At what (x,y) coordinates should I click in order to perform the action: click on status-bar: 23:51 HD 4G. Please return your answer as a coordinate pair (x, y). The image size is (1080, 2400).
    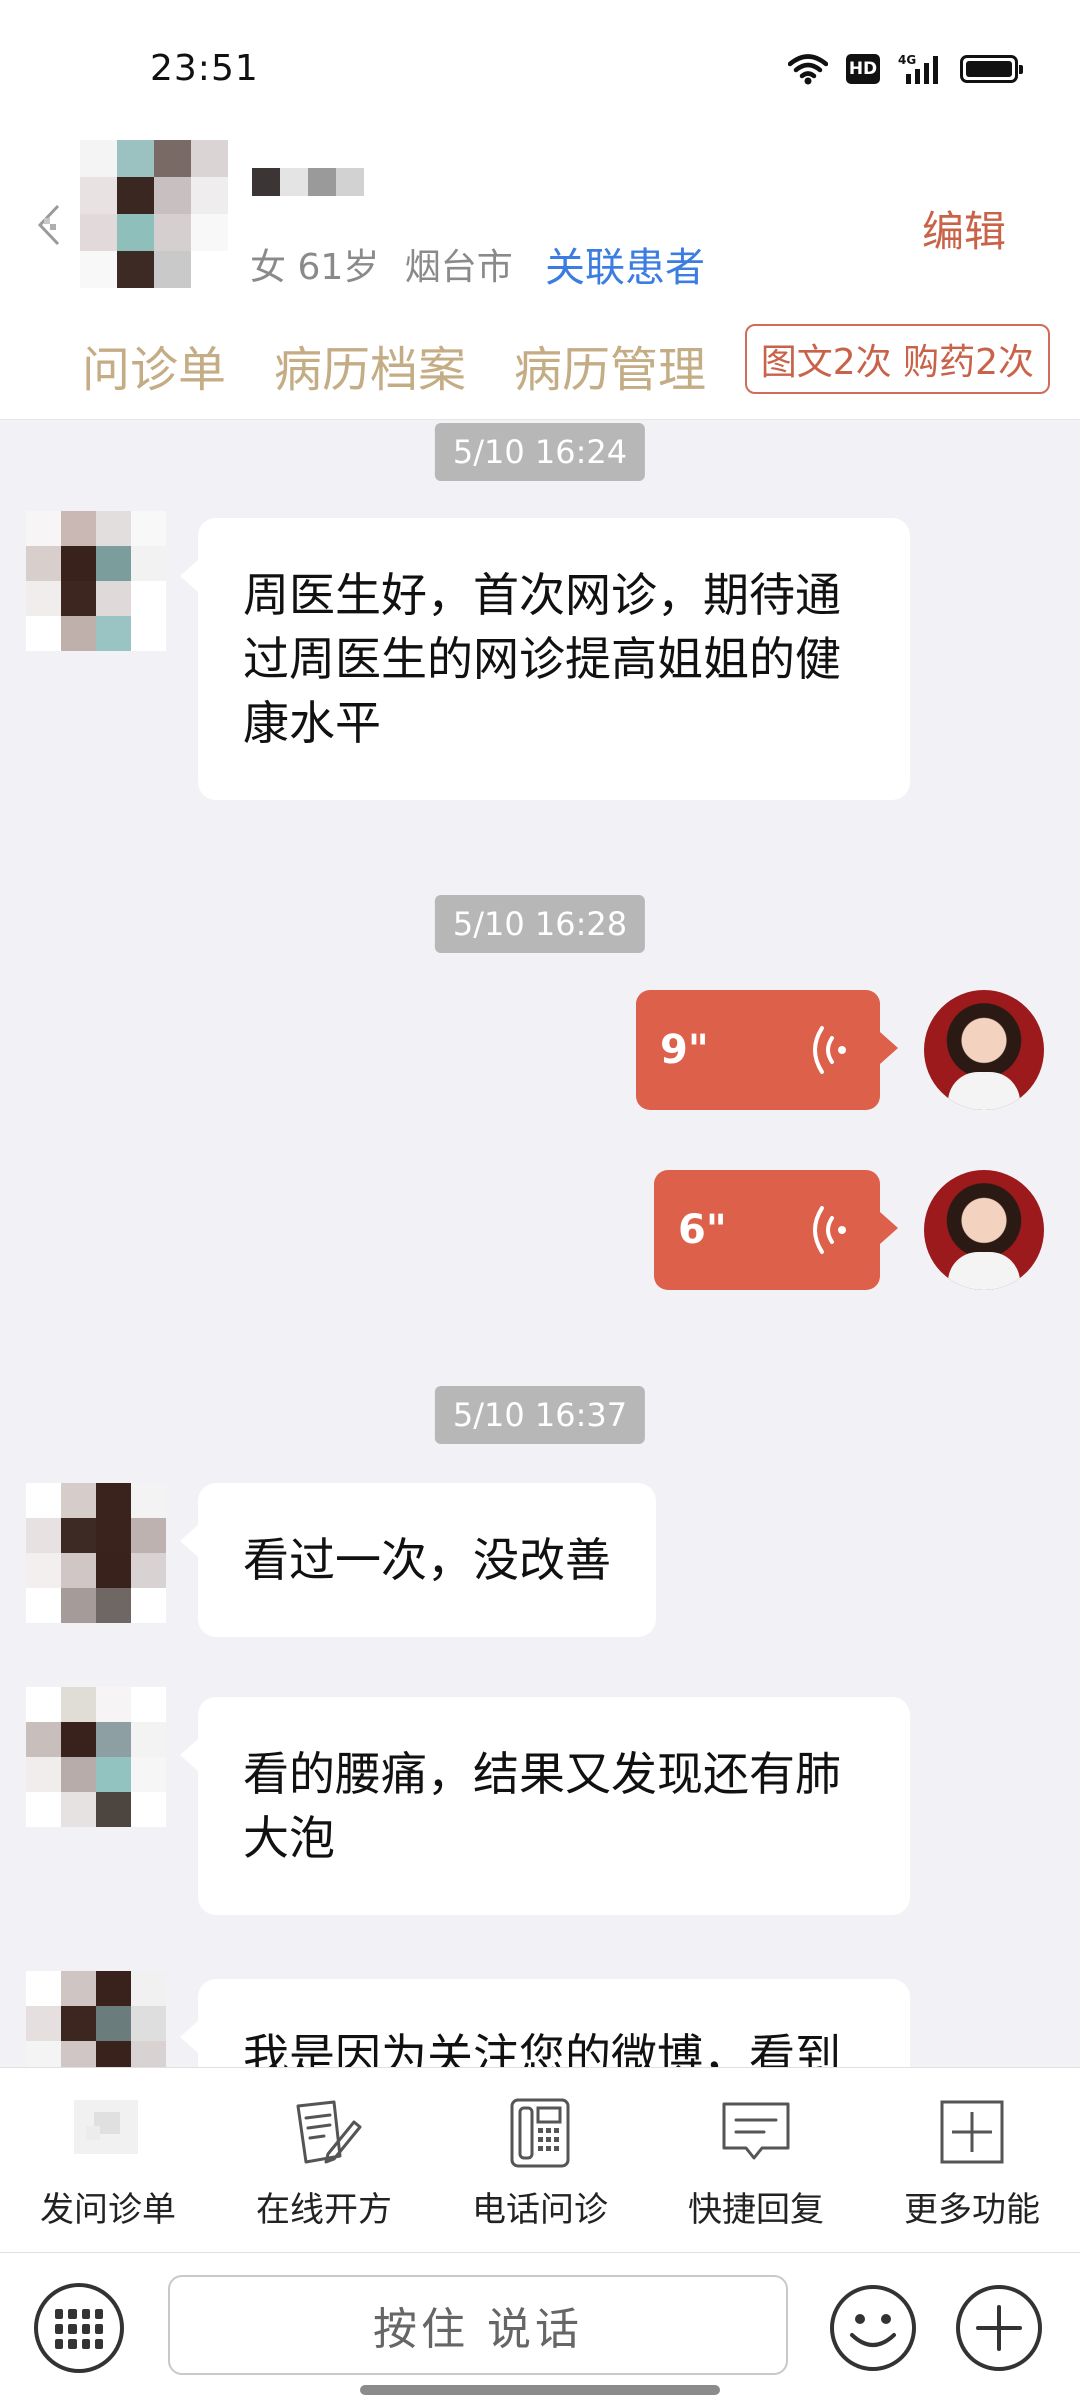
    Looking at the image, I should click on (540, 70).